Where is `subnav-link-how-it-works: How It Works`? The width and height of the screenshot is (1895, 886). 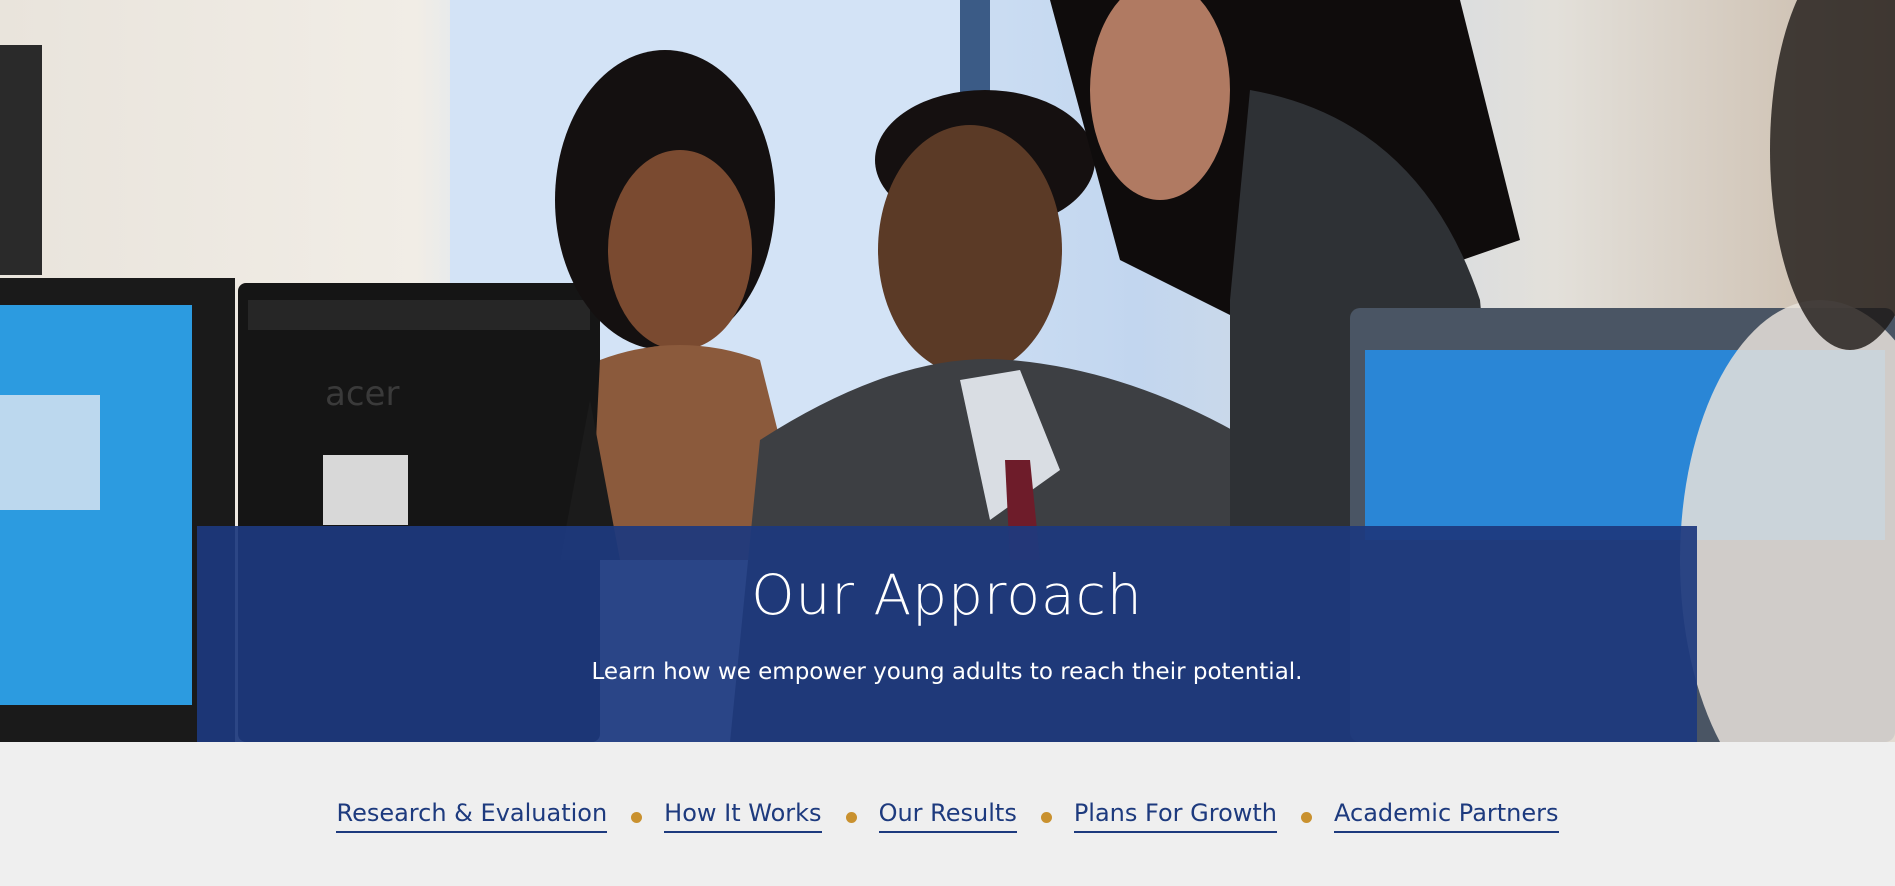 subnav-link-how-it-works: How It Works is located at coordinates (743, 815).